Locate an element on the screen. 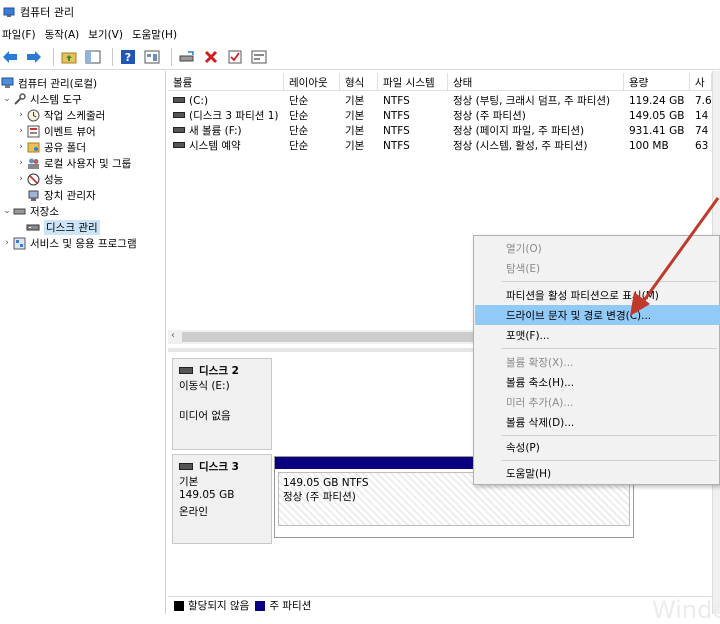 The height and width of the screenshot is (624, 720). tree-item-local-users: › 로컬 사용자 및 그룹 is located at coordinates (73, 163).